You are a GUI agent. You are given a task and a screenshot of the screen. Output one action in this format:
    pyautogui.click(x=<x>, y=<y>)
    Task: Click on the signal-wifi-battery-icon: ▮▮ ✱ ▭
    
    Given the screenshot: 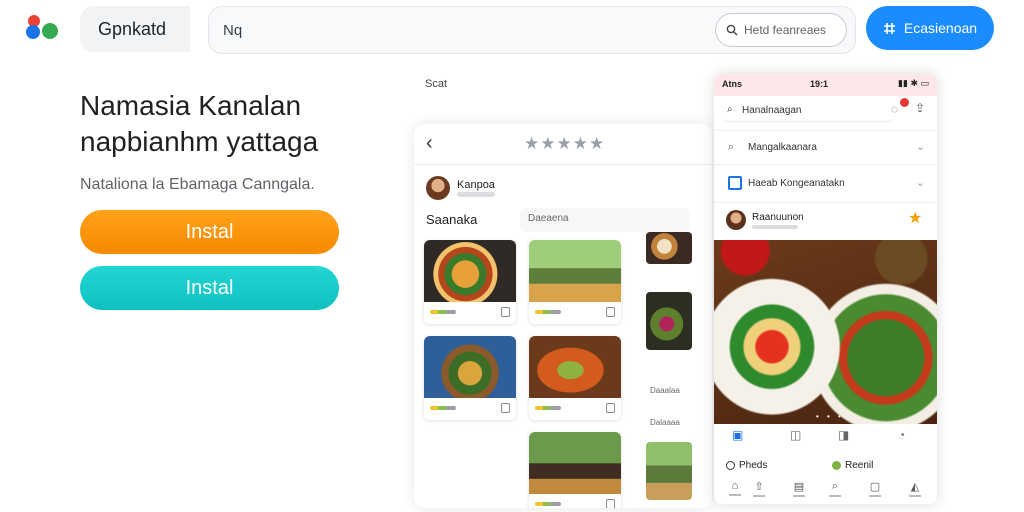 What is the action you would take?
    pyautogui.click(x=913, y=83)
    